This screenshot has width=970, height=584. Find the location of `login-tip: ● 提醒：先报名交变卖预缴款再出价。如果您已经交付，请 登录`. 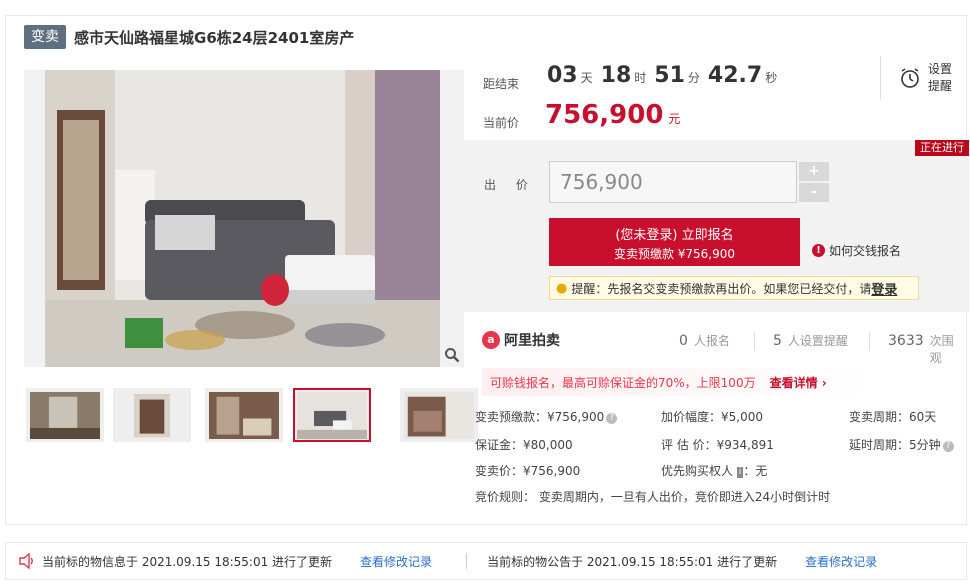

login-tip: ● 提醒：先报名交变卖预缴款再出价。如果您已经交付，请 登录 is located at coordinates (734, 288).